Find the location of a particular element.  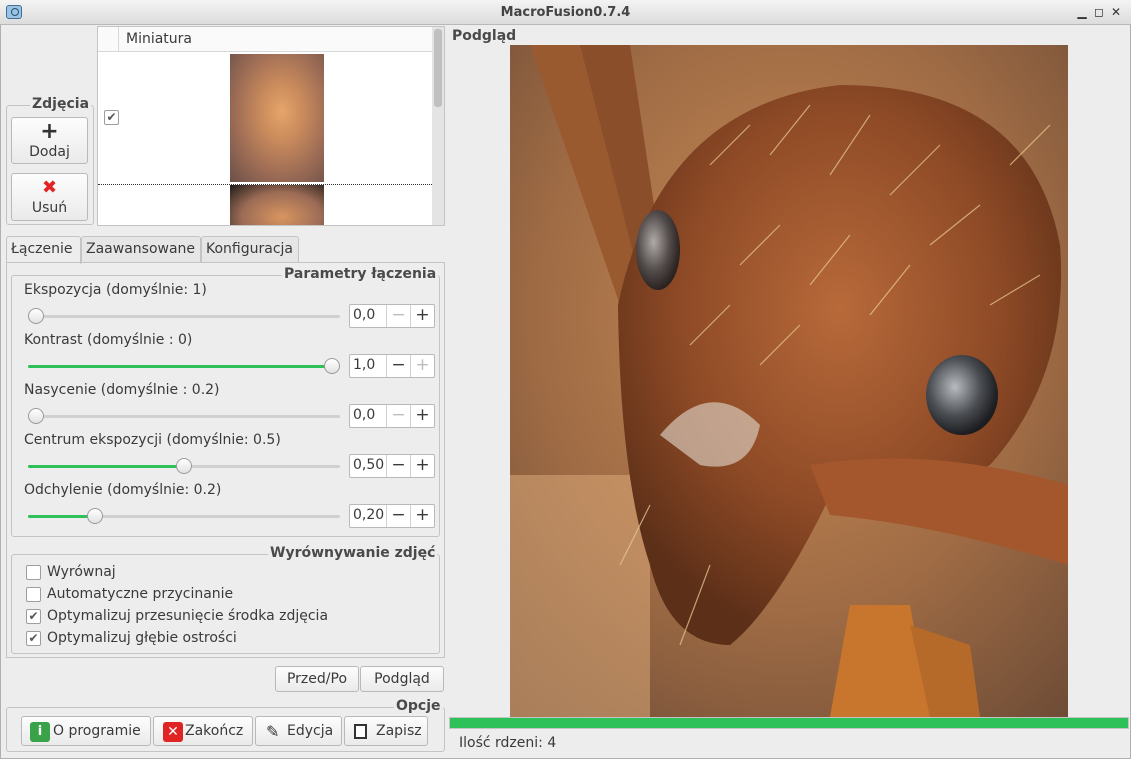

save-button: Zapisz is located at coordinates (386, 731).